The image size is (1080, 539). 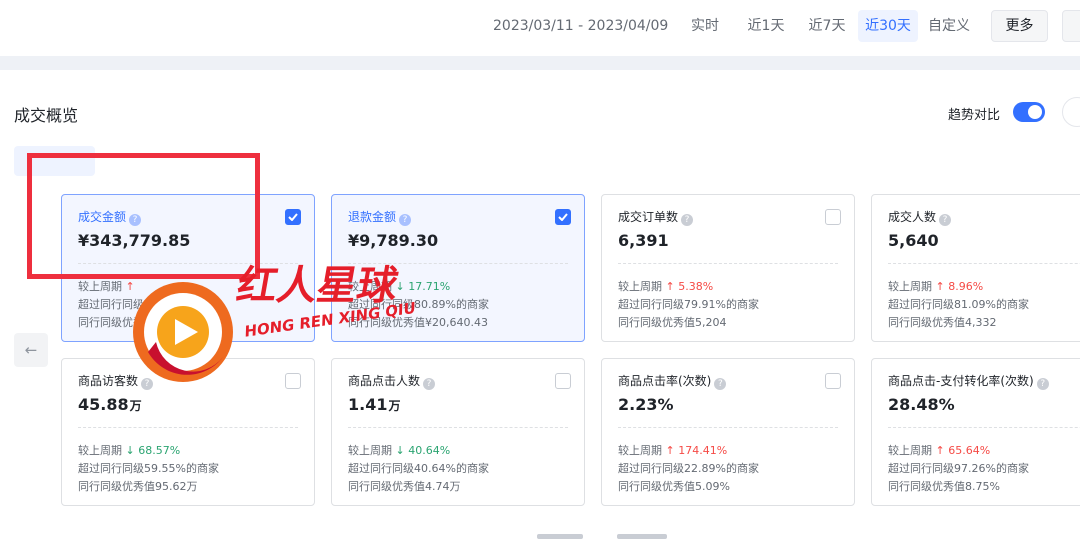 I want to click on card-value: 6,391, so click(x=643, y=240).